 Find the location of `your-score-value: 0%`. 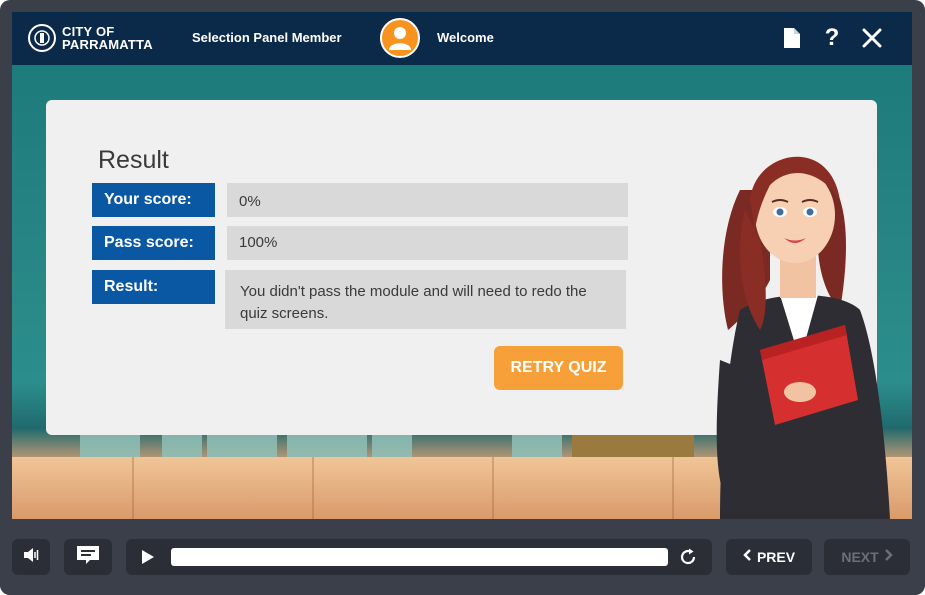

your-score-value: 0% is located at coordinates (427, 200).